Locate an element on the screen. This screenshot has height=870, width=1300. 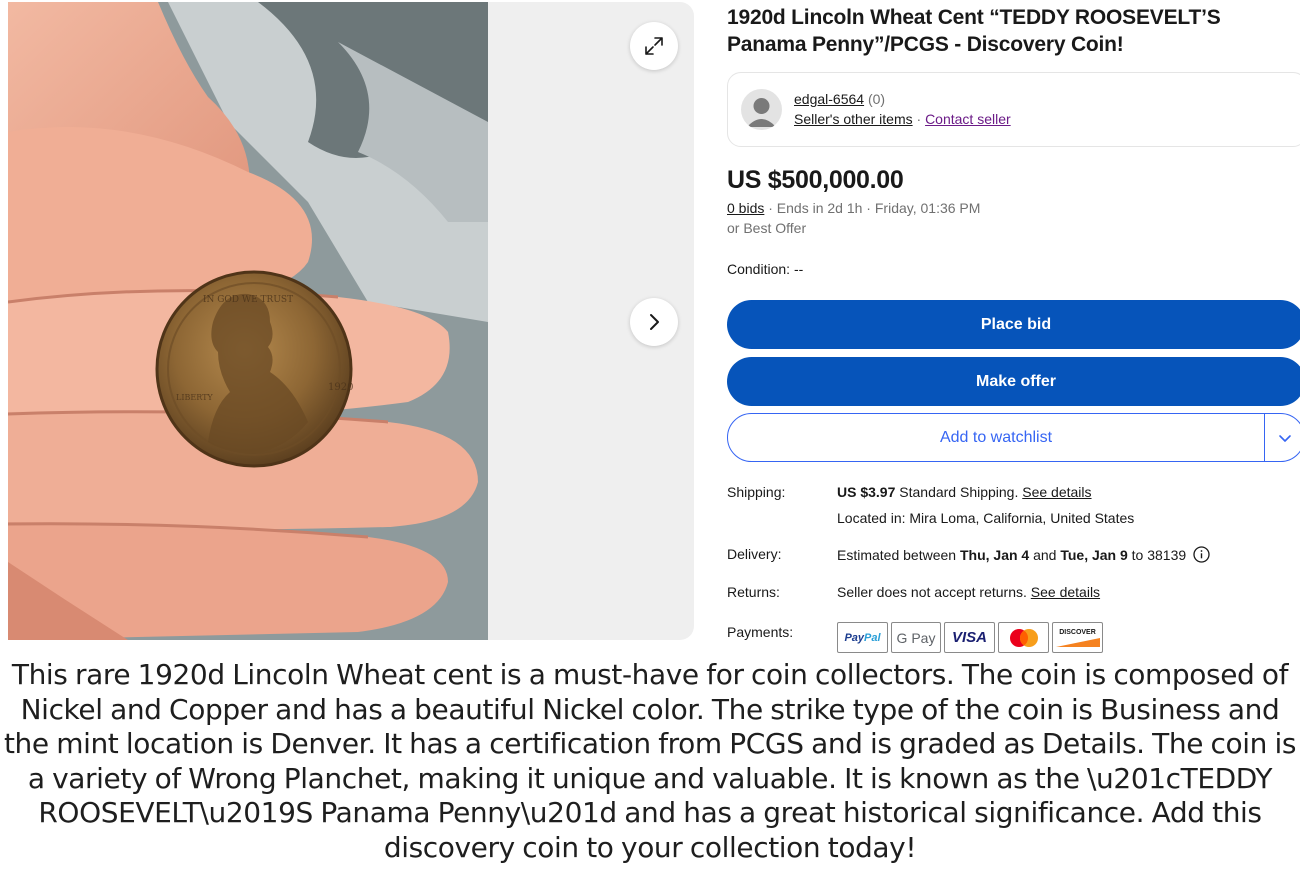
shipping-method: Standard Shipping. is located at coordinates (959, 492).